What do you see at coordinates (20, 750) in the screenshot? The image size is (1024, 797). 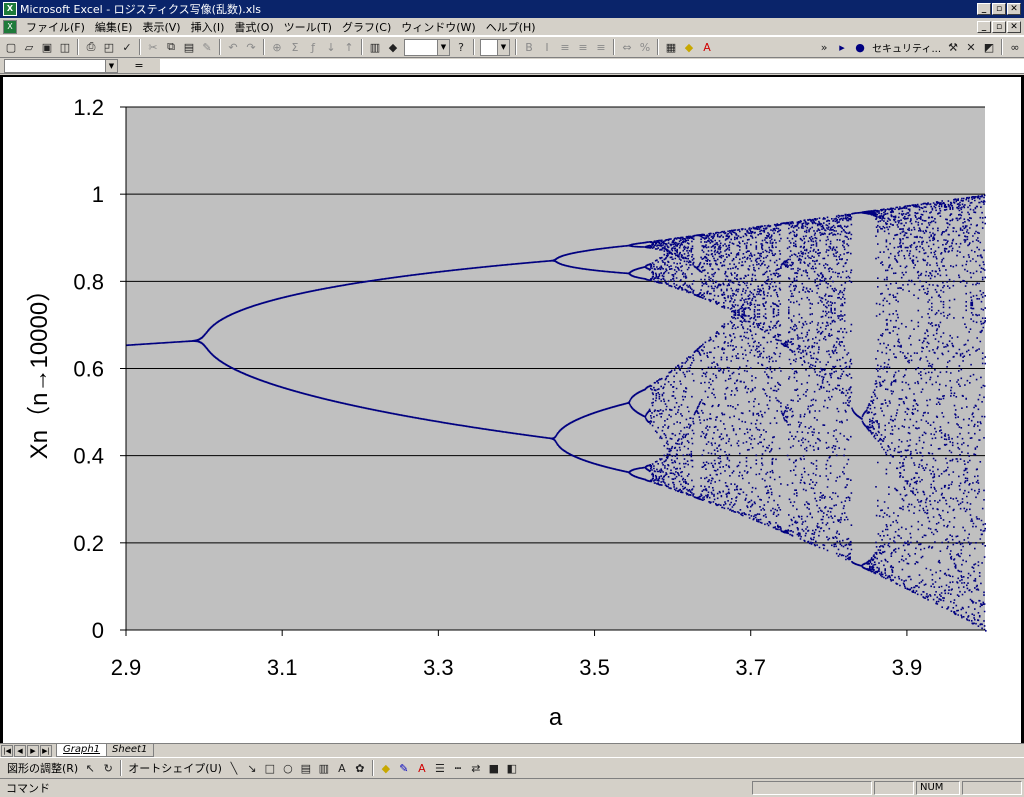 I see `prev-sheet-icon: ◀` at bounding box center [20, 750].